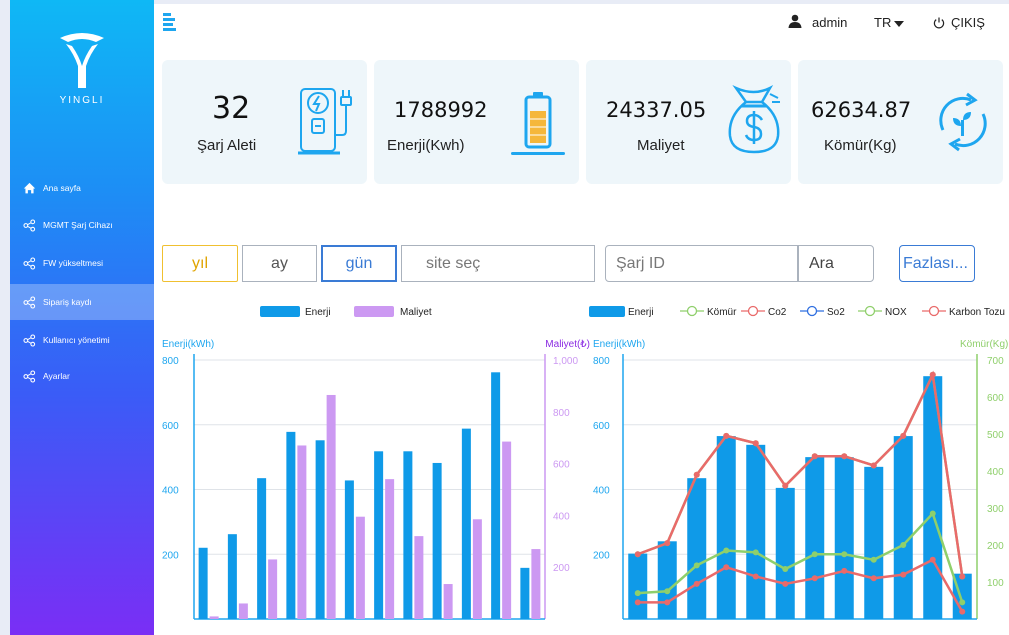 The height and width of the screenshot is (635, 1009). Describe the element at coordinates (56, 376) in the screenshot. I see `sidebar-item-label: Ayarlar` at that location.